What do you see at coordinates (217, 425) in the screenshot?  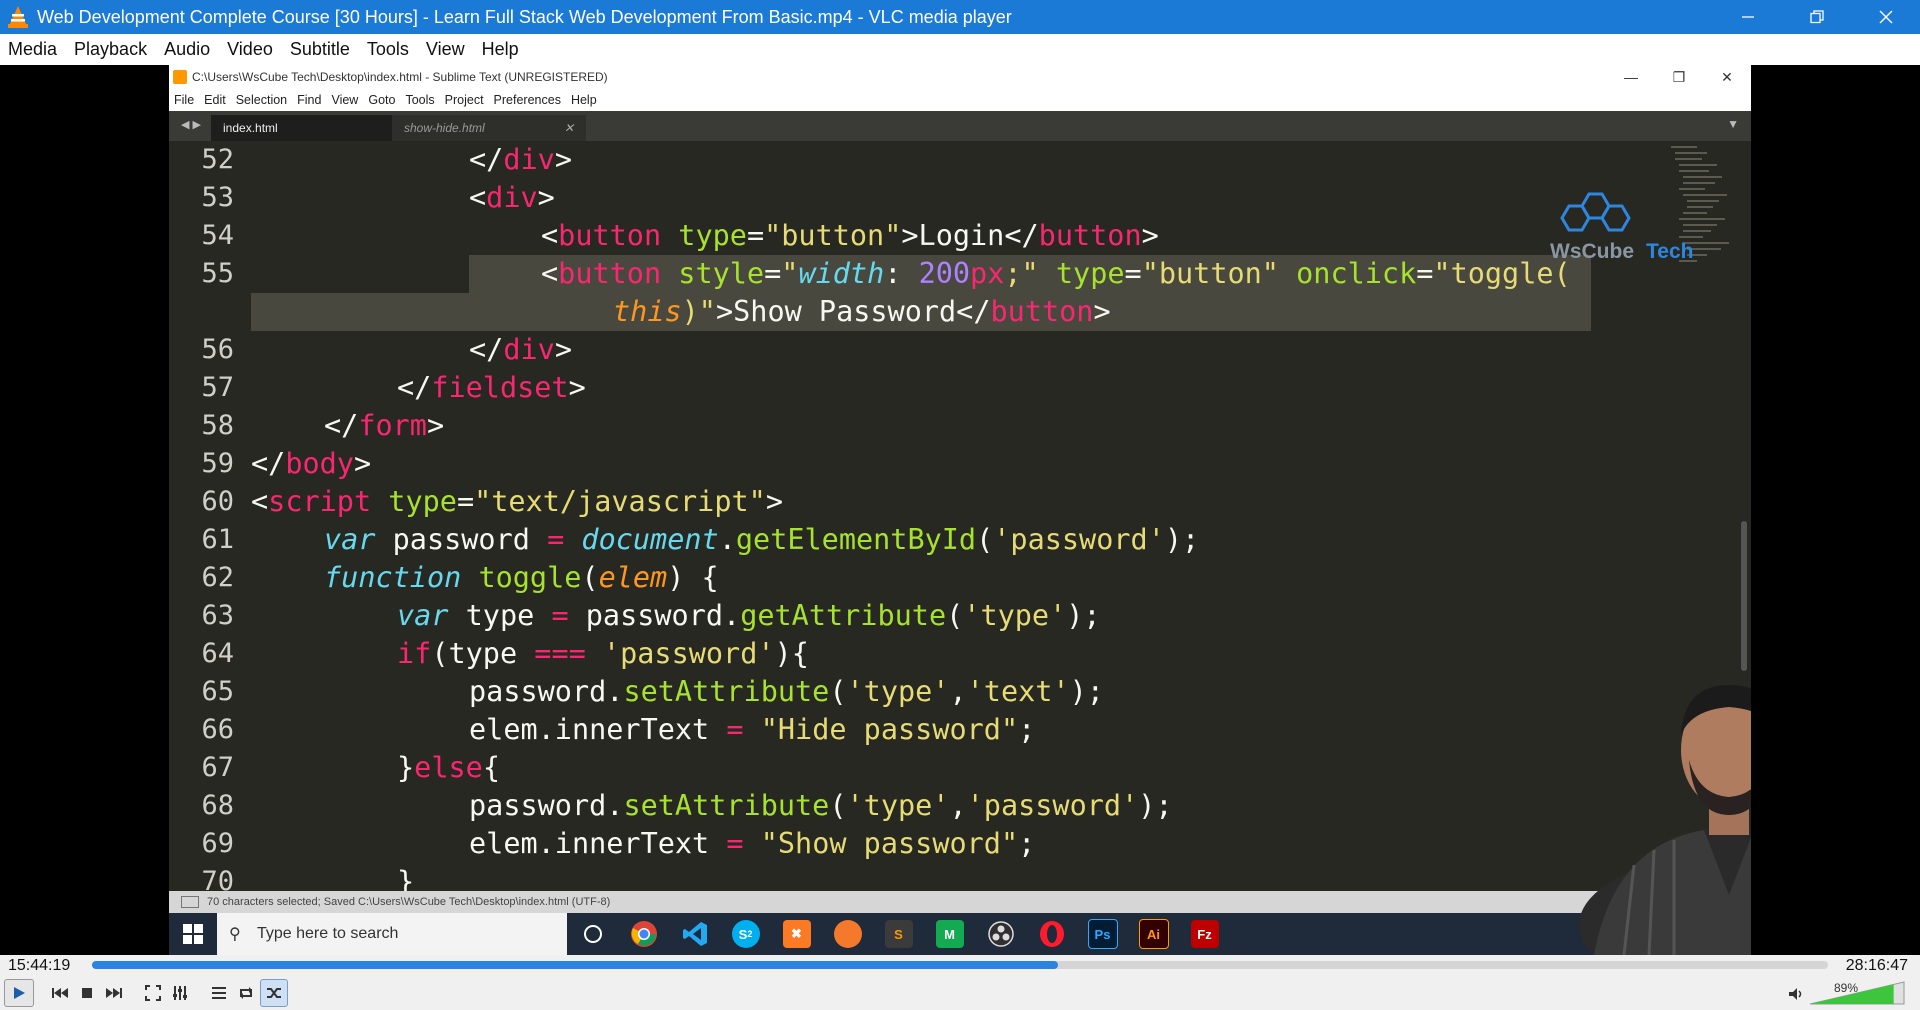 I see `line-number: 58` at bounding box center [217, 425].